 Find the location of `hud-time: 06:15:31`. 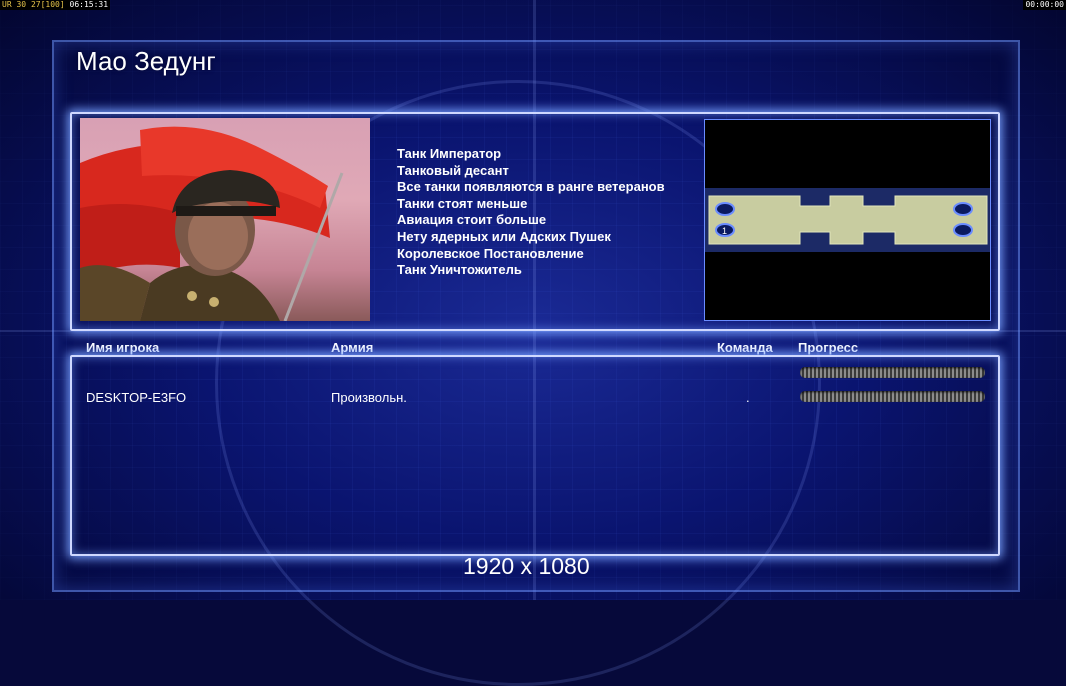

hud-time: 06:15:31 is located at coordinates (89, 4).